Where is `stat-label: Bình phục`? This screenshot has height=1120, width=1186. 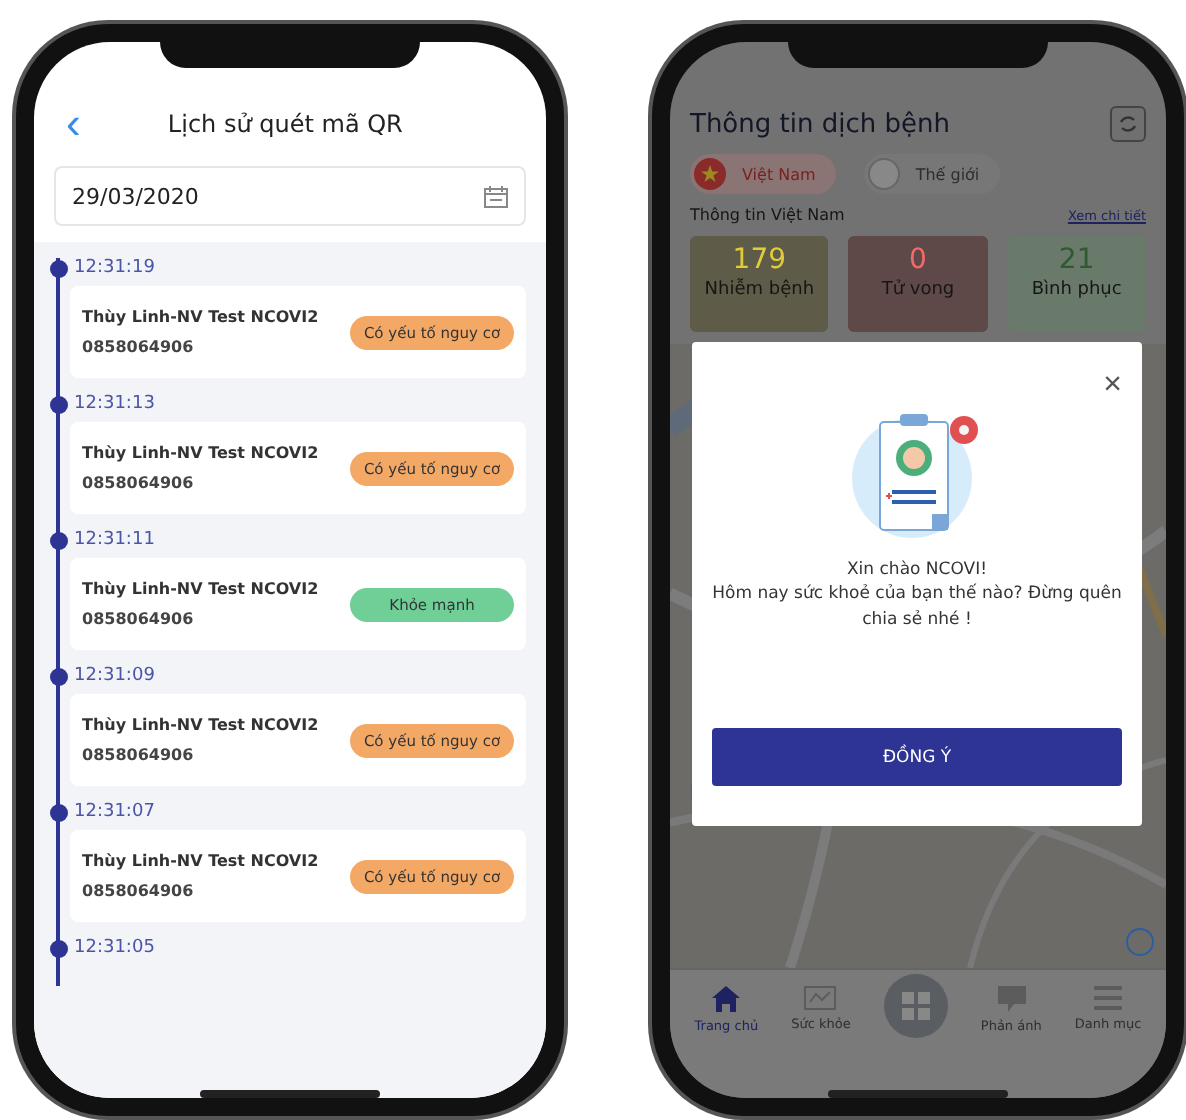 stat-label: Bình phục is located at coordinates (1076, 290).